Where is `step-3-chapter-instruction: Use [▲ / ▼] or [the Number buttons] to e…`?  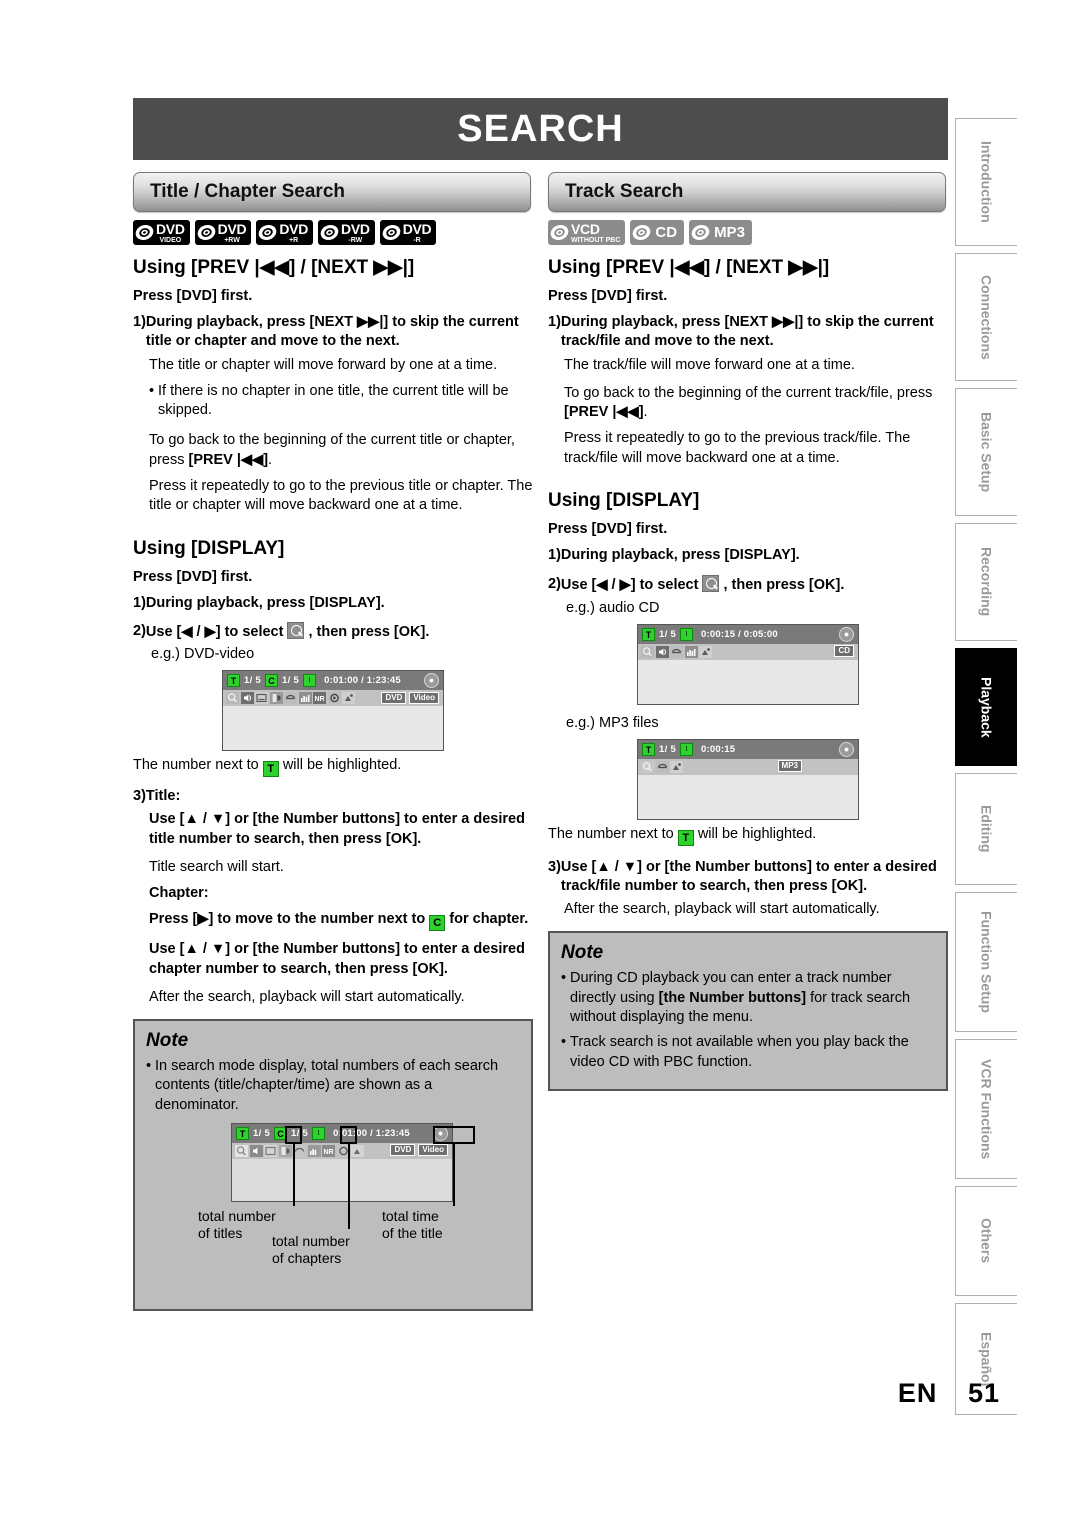 step-3-chapter-instruction: Use [▲ / ▼] or [the Number buttons] to e… is located at coordinates (337, 959).